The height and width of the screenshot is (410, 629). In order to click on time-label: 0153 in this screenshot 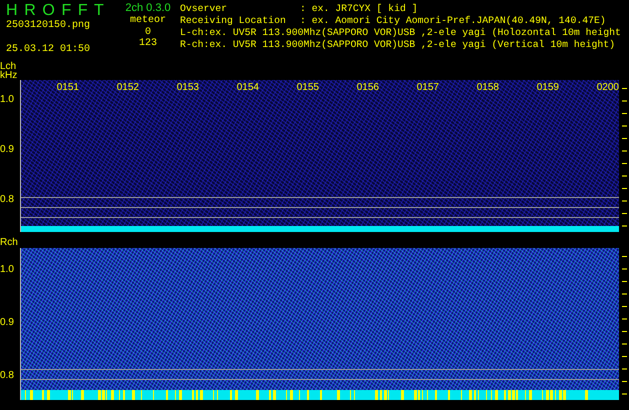, I will do `click(188, 88)`.